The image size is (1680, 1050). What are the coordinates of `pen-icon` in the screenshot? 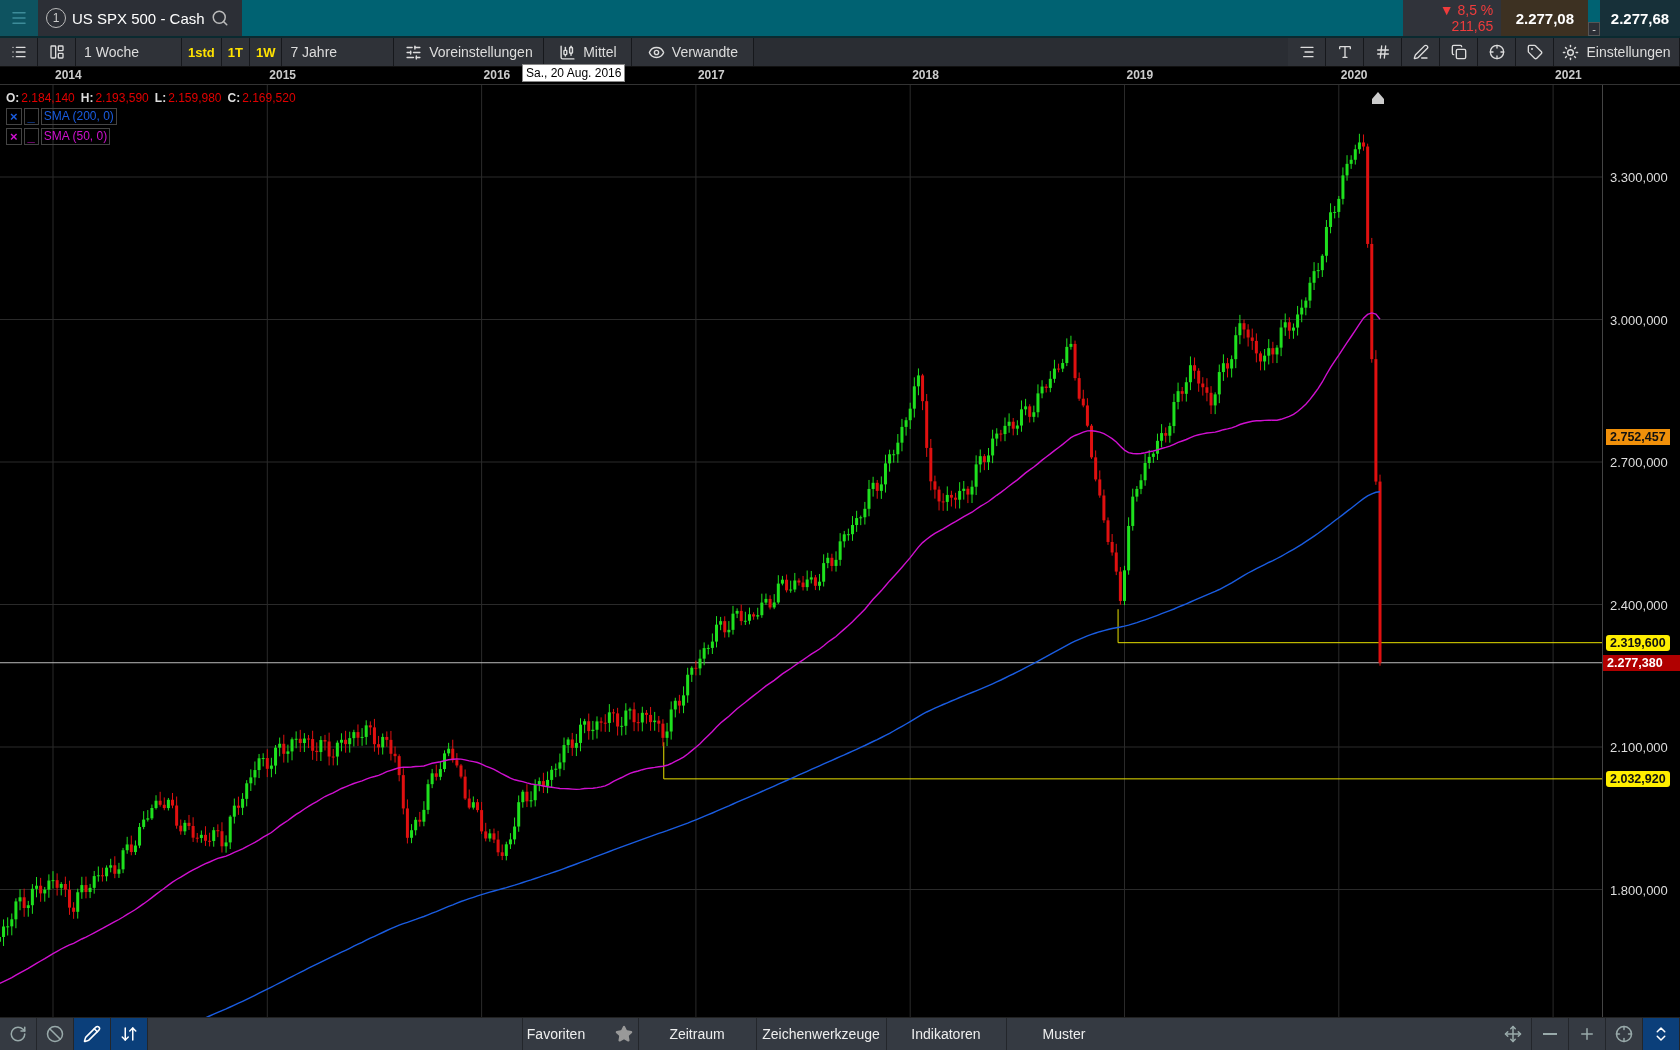 It's located at (1420, 52).